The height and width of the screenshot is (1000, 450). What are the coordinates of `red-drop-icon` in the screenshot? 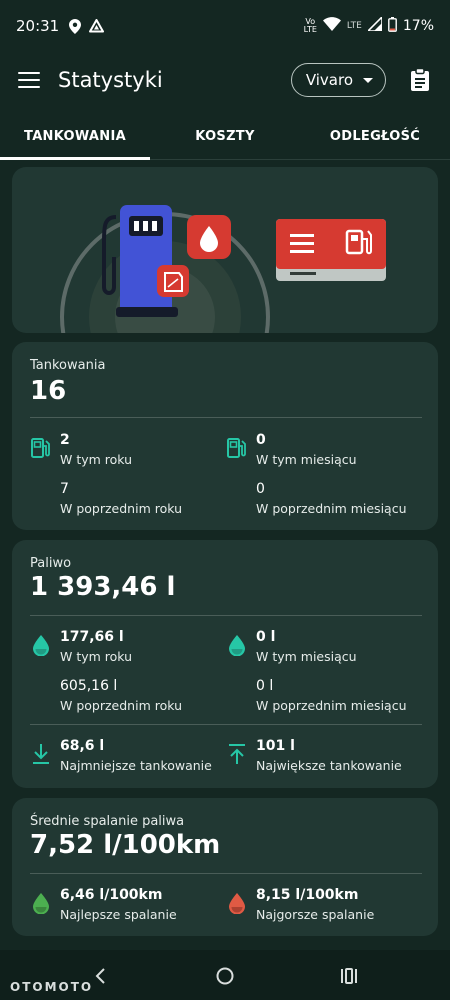 It's located at (237, 903).